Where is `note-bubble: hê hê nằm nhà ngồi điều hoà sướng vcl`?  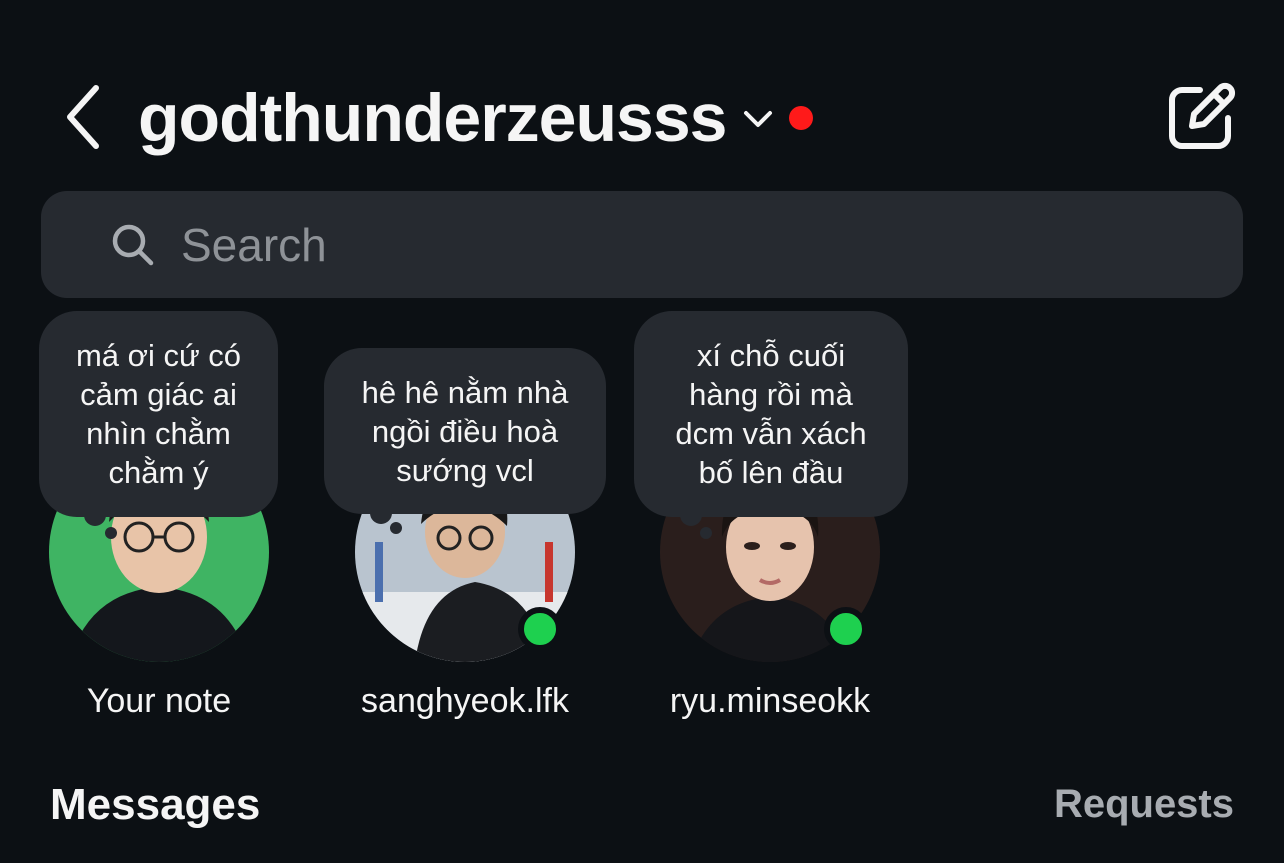 note-bubble: hê hê nằm nhà ngồi điều hoà sướng vcl is located at coordinates (465, 431).